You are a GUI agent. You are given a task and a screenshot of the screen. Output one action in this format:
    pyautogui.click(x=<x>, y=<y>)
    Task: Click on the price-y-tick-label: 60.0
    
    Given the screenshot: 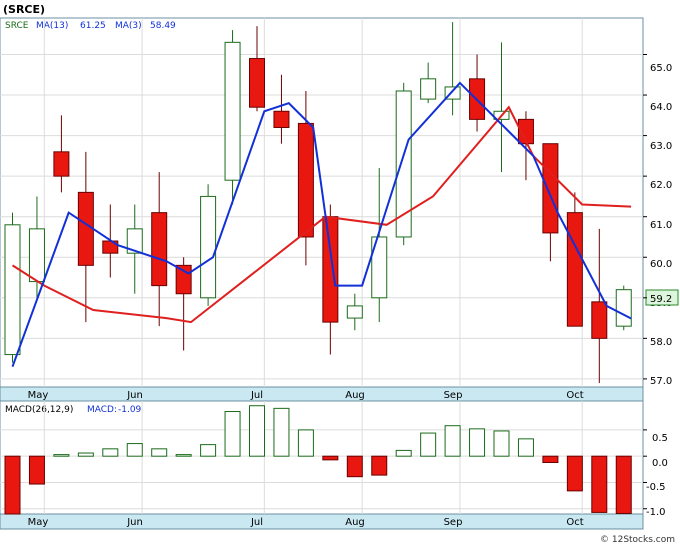 What is the action you would take?
    pyautogui.click(x=661, y=264)
    